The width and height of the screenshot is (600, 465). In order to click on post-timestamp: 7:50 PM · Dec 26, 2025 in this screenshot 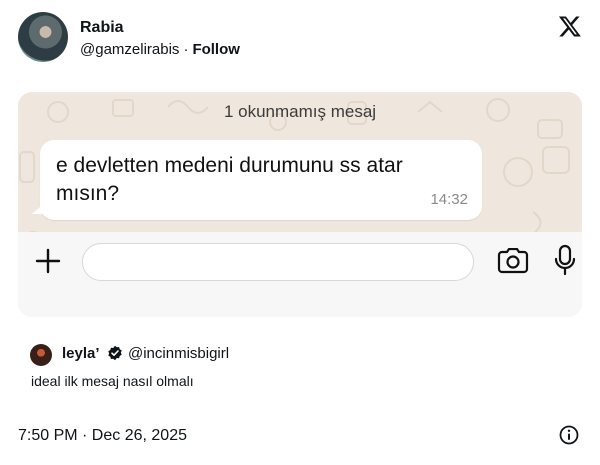, I will do `click(102, 436)`.